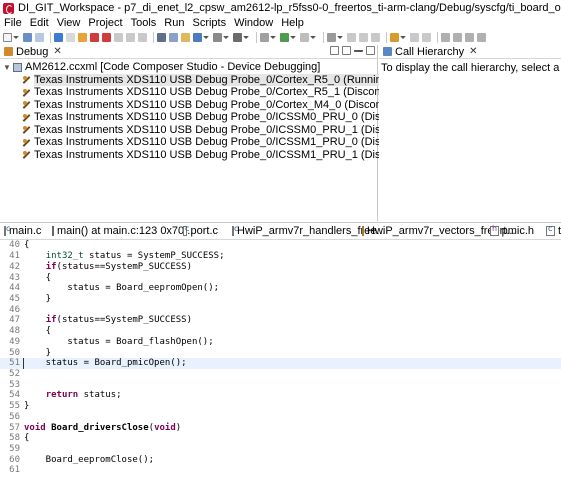 This screenshot has width=561, height=480. Describe the element at coordinates (185, 37) in the screenshot. I see `expressions-icon` at that location.